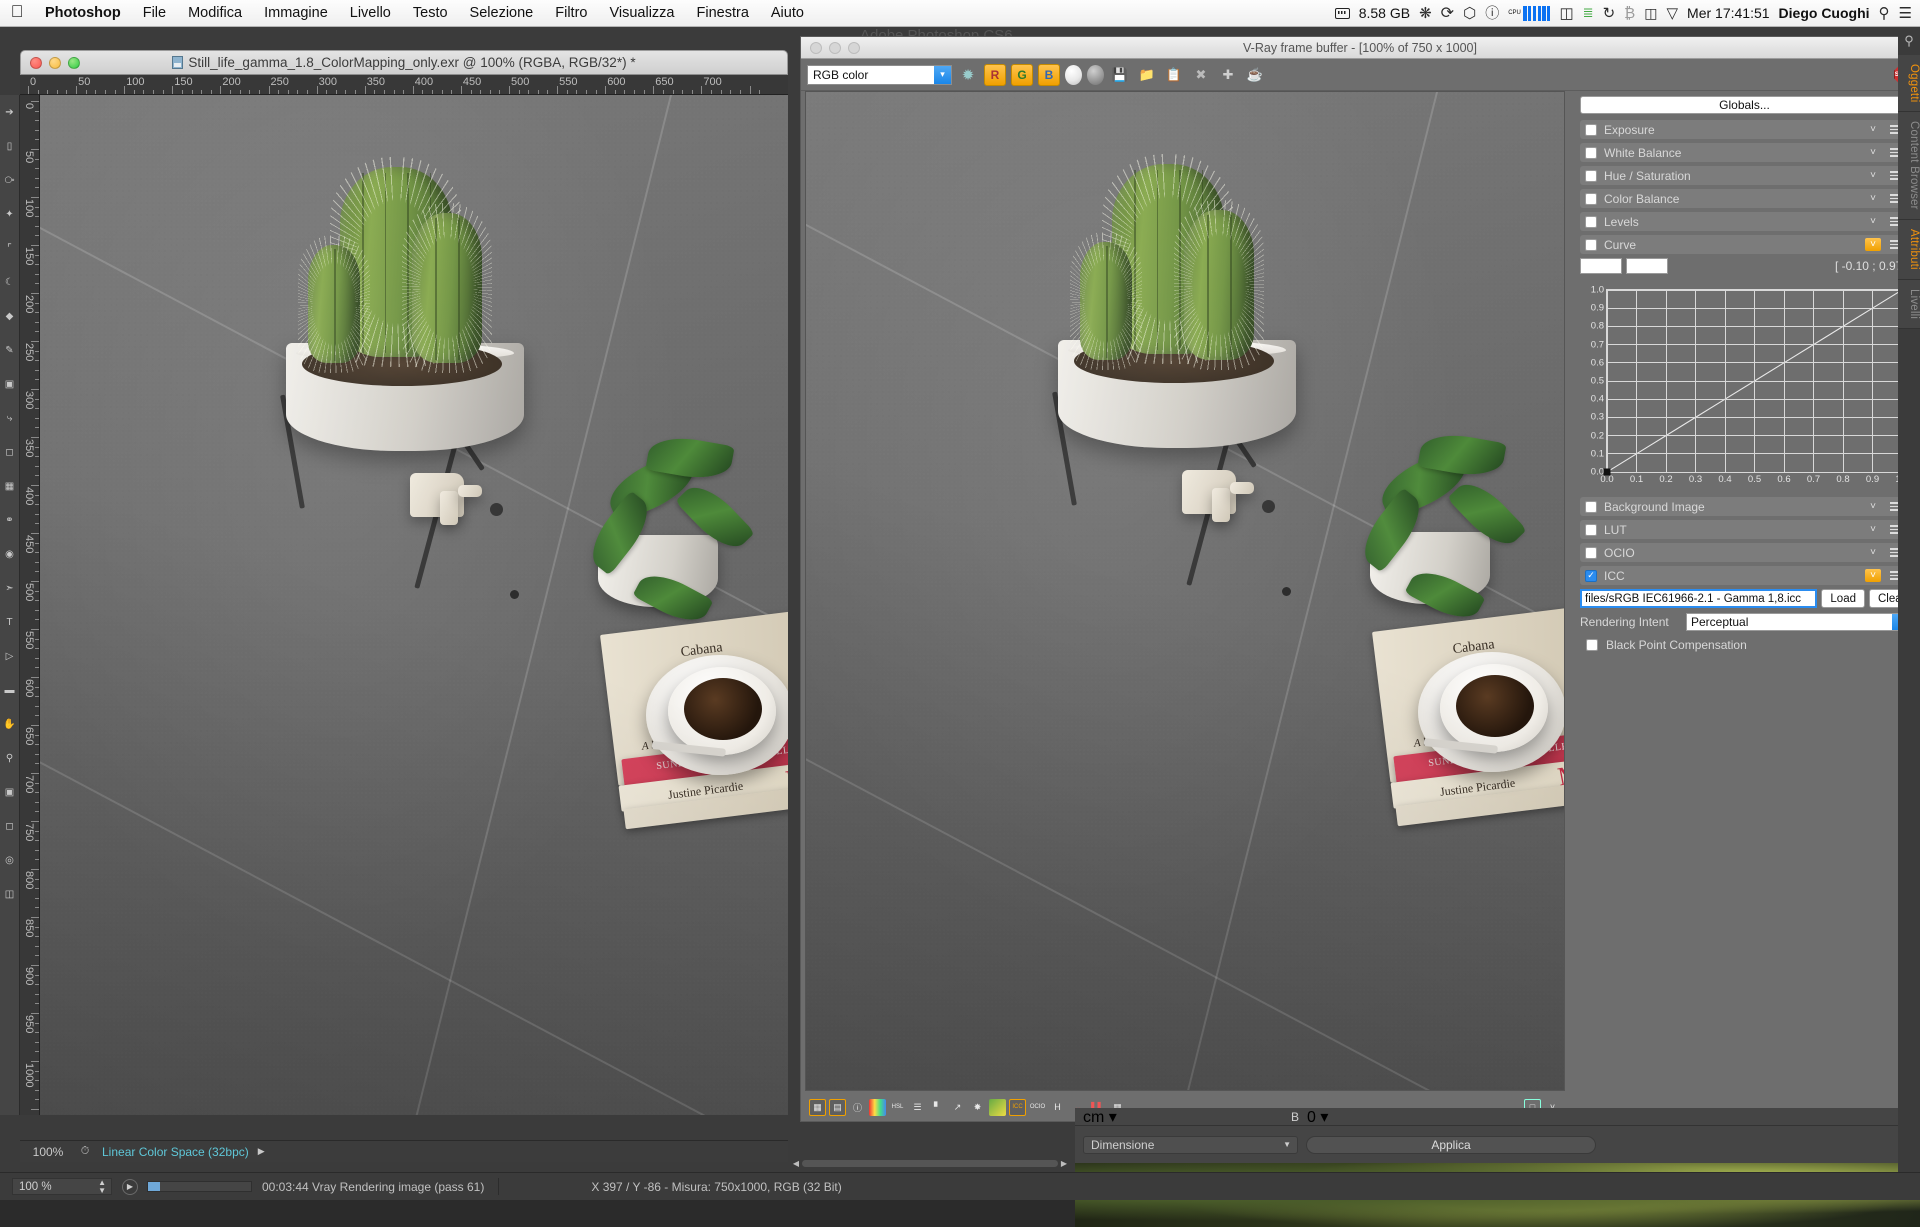 The width and height of the screenshot is (1920, 1227). Describe the element at coordinates (1909, 83) in the screenshot. I see `panel-tab-oggetti: Oggetti` at that location.